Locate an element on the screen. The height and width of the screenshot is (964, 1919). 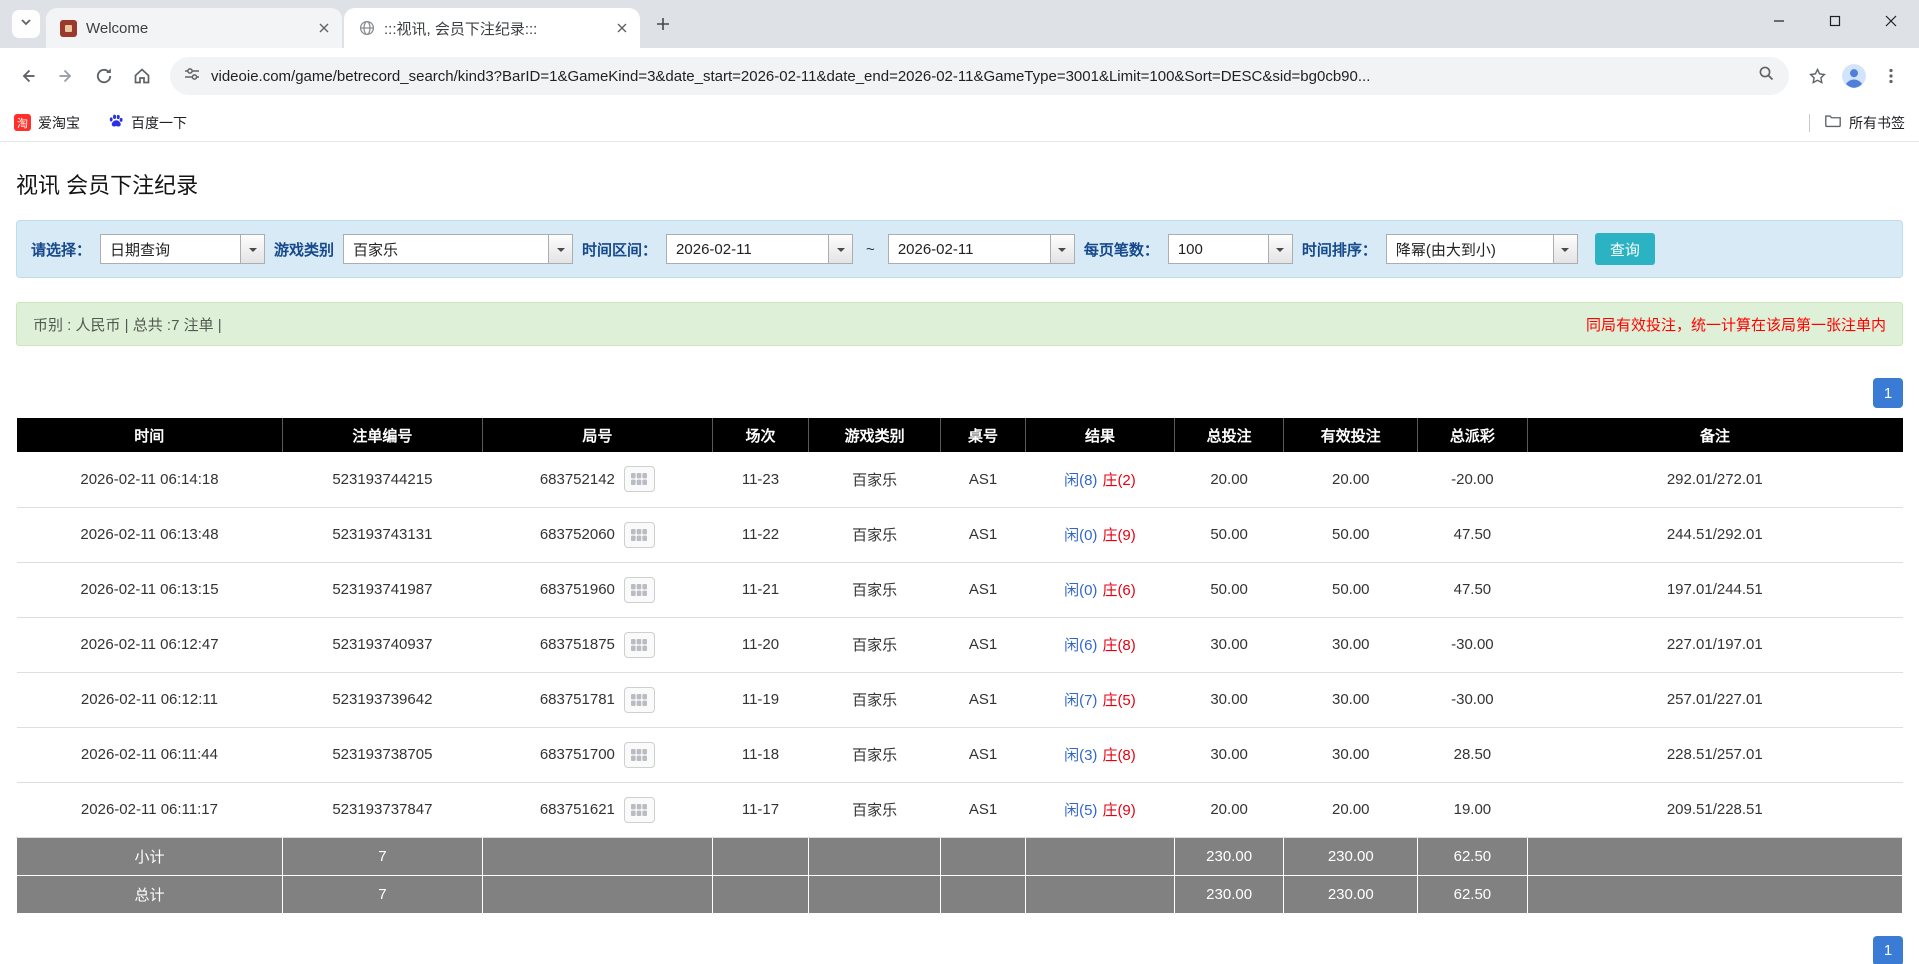
back-button is located at coordinates (28, 76).